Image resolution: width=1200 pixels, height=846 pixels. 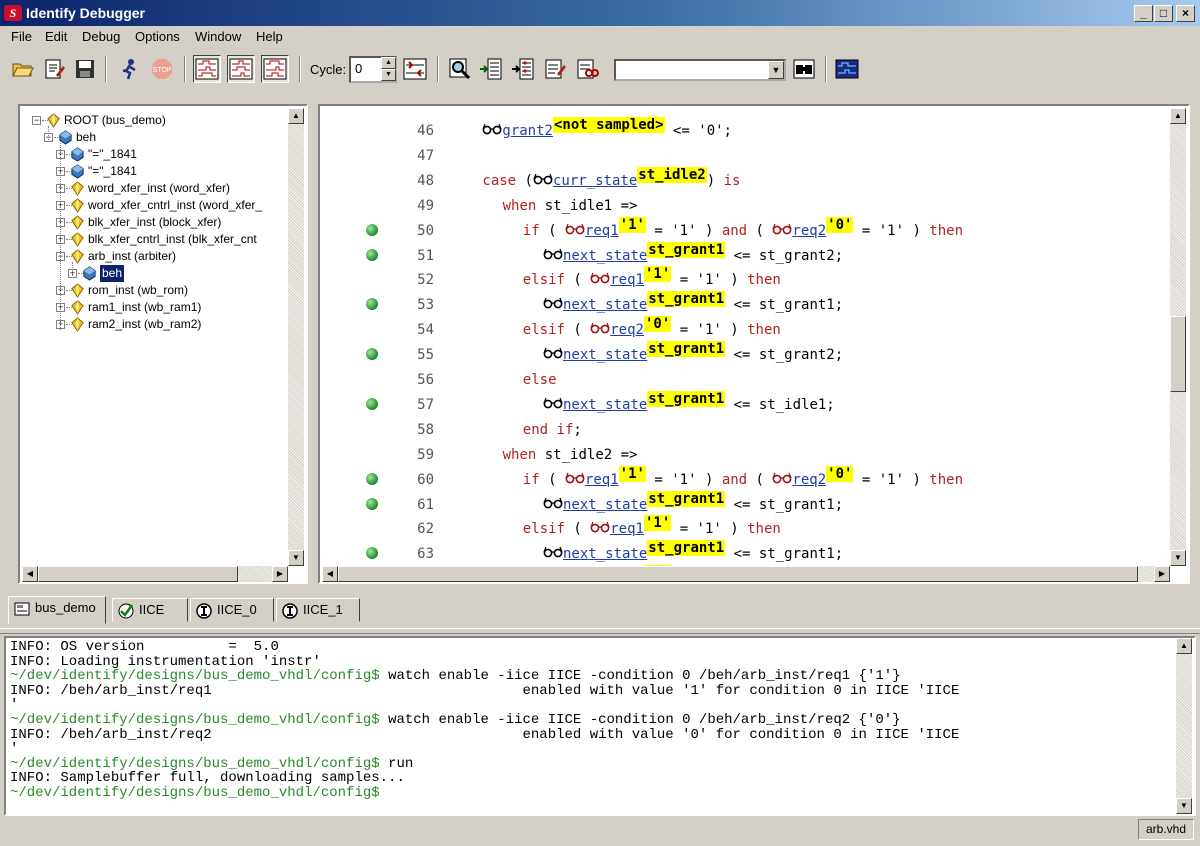 I want to click on tree-horizontal-scrollbar: ◀ ▶, so click(x=155, y=574).